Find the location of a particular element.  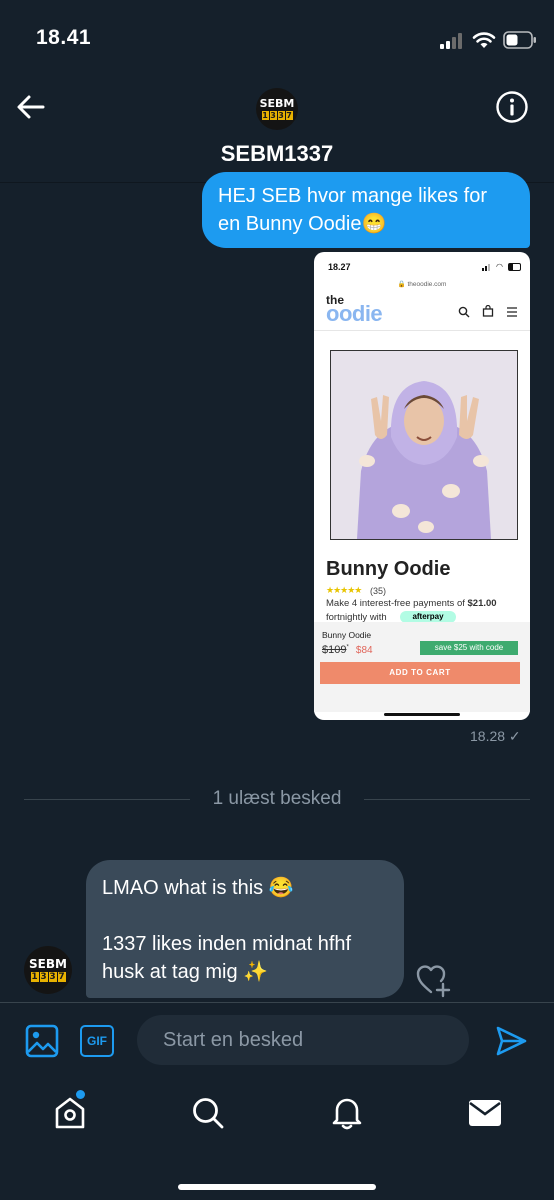

image-icon is located at coordinates (42, 1041).